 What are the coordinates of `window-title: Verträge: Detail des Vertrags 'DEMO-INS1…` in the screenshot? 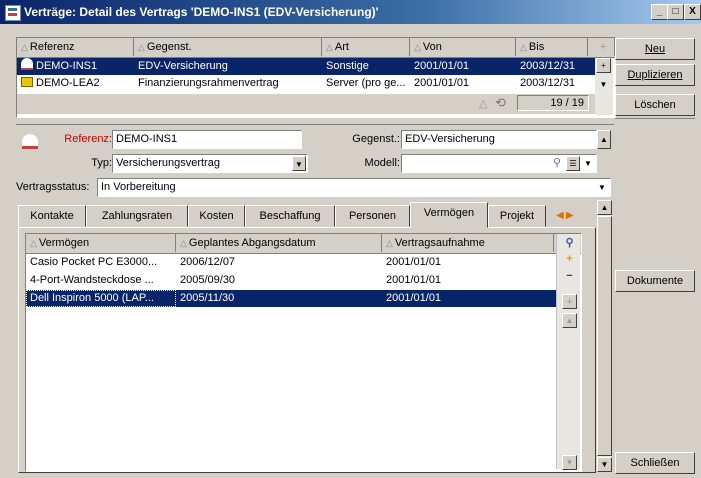 It's located at (201, 12).